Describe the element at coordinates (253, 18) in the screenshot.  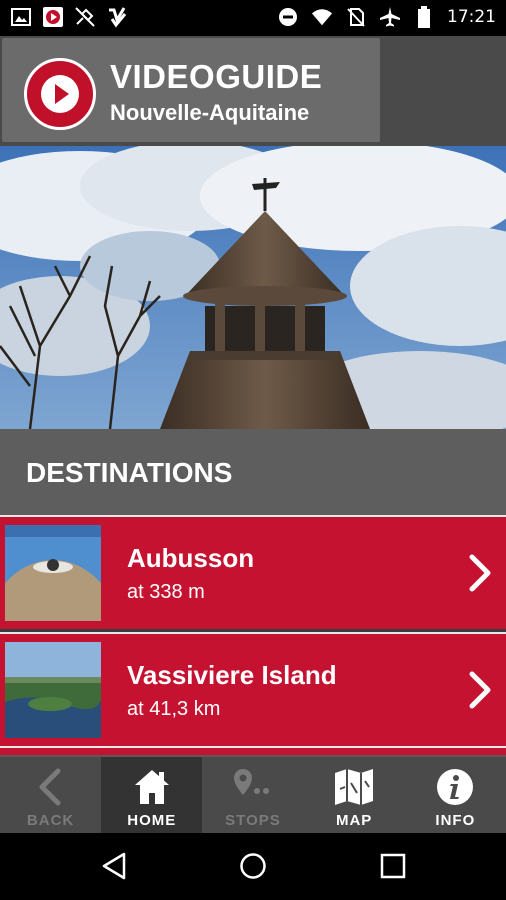
I see `status-bar: 17:21` at that location.